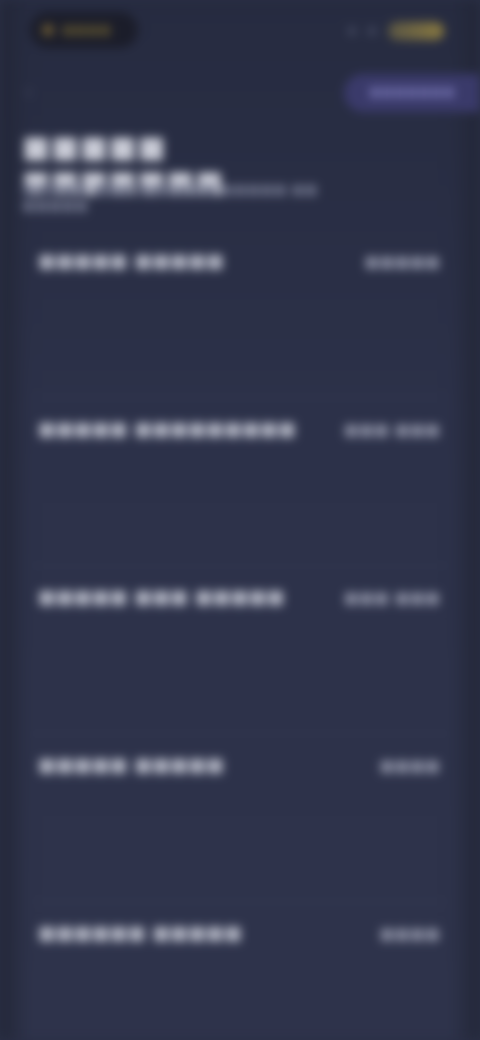 Image resolution: width=480 pixels, height=1040 pixels. Describe the element at coordinates (167, 429) in the screenshot. I see `list-item-label: ■■■■■ ■■■■■■■■■` at that location.